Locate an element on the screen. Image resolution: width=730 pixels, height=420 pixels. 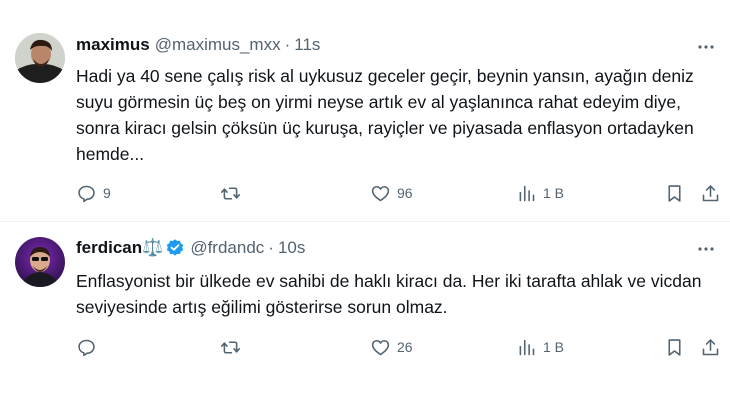
author-handle: @frdandc is located at coordinates (227, 248).